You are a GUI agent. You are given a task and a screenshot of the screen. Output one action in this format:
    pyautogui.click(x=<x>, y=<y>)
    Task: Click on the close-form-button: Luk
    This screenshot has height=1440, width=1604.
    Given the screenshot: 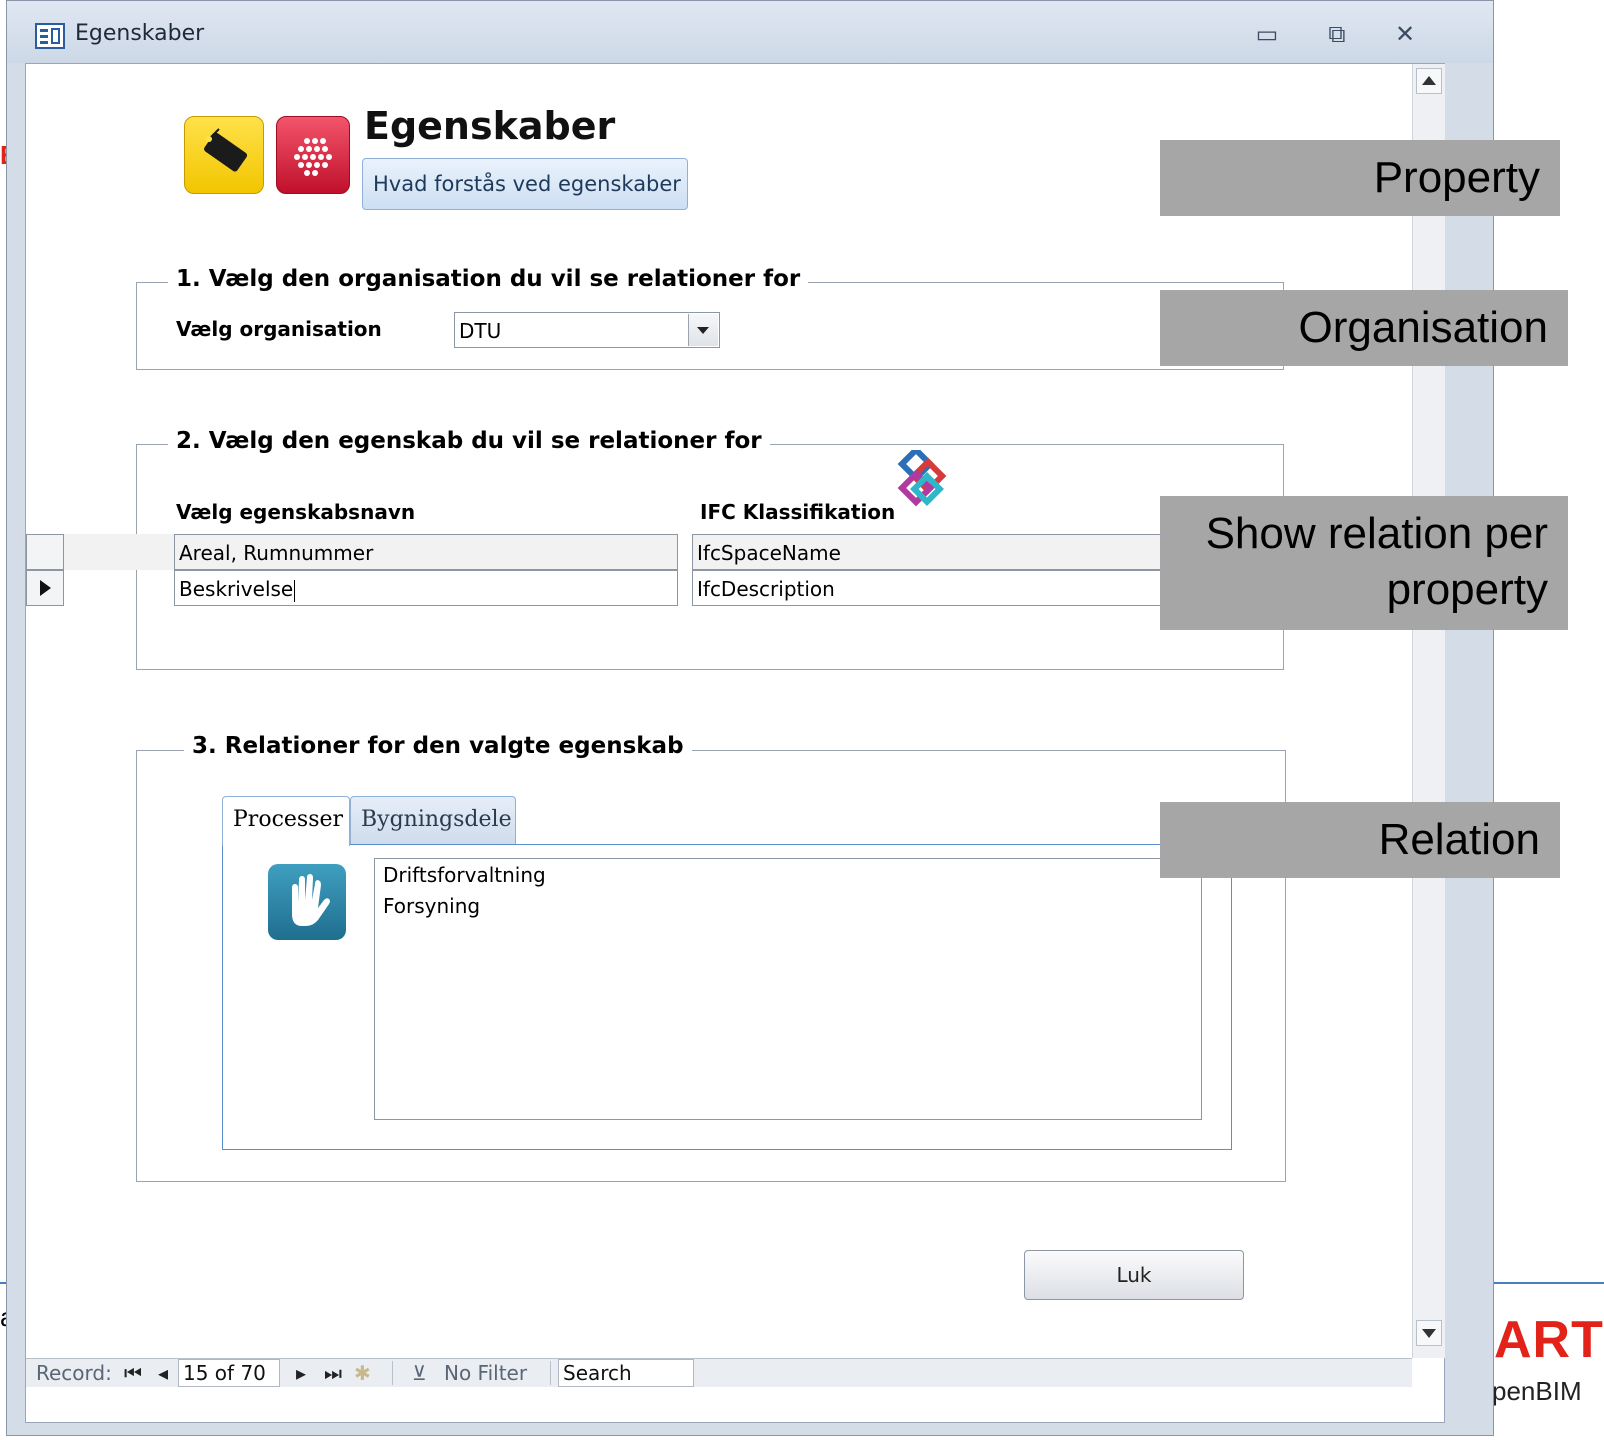 What is the action you would take?
    pyautogui.click(x=1134, y=1275)
    